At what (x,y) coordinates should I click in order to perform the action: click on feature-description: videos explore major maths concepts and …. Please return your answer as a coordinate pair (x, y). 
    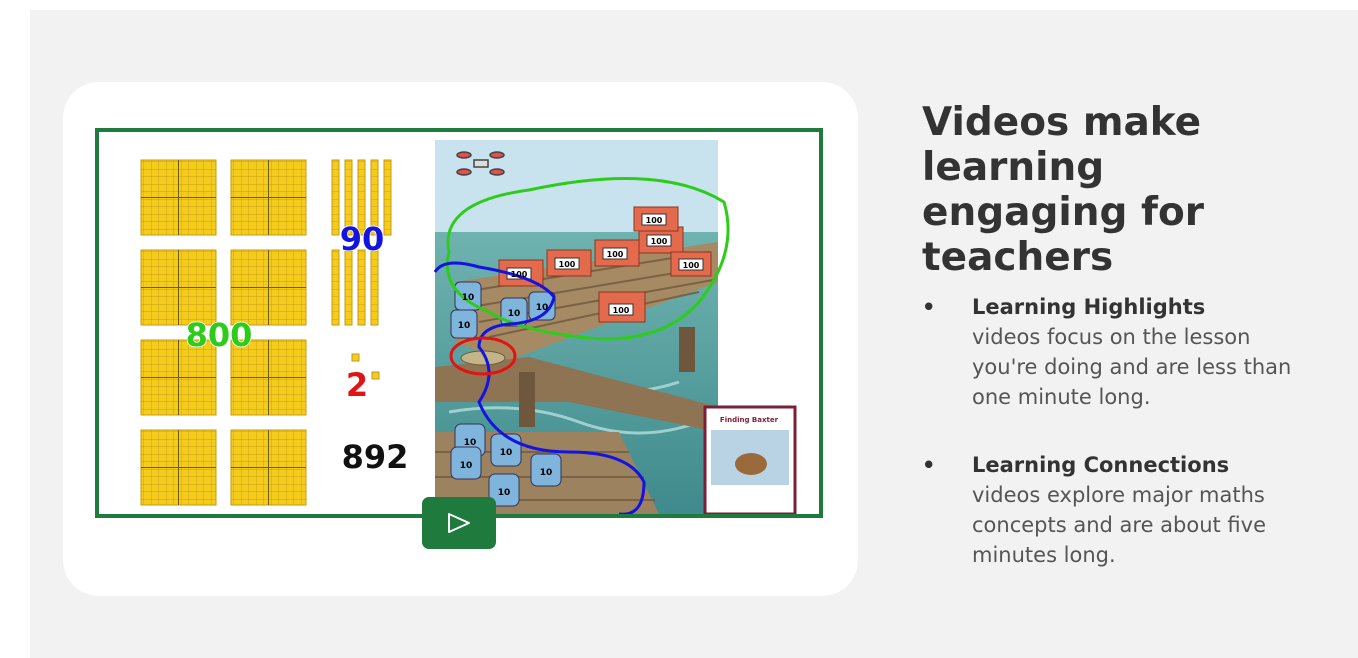
    Looking at the image, I should click on (1119, 525).